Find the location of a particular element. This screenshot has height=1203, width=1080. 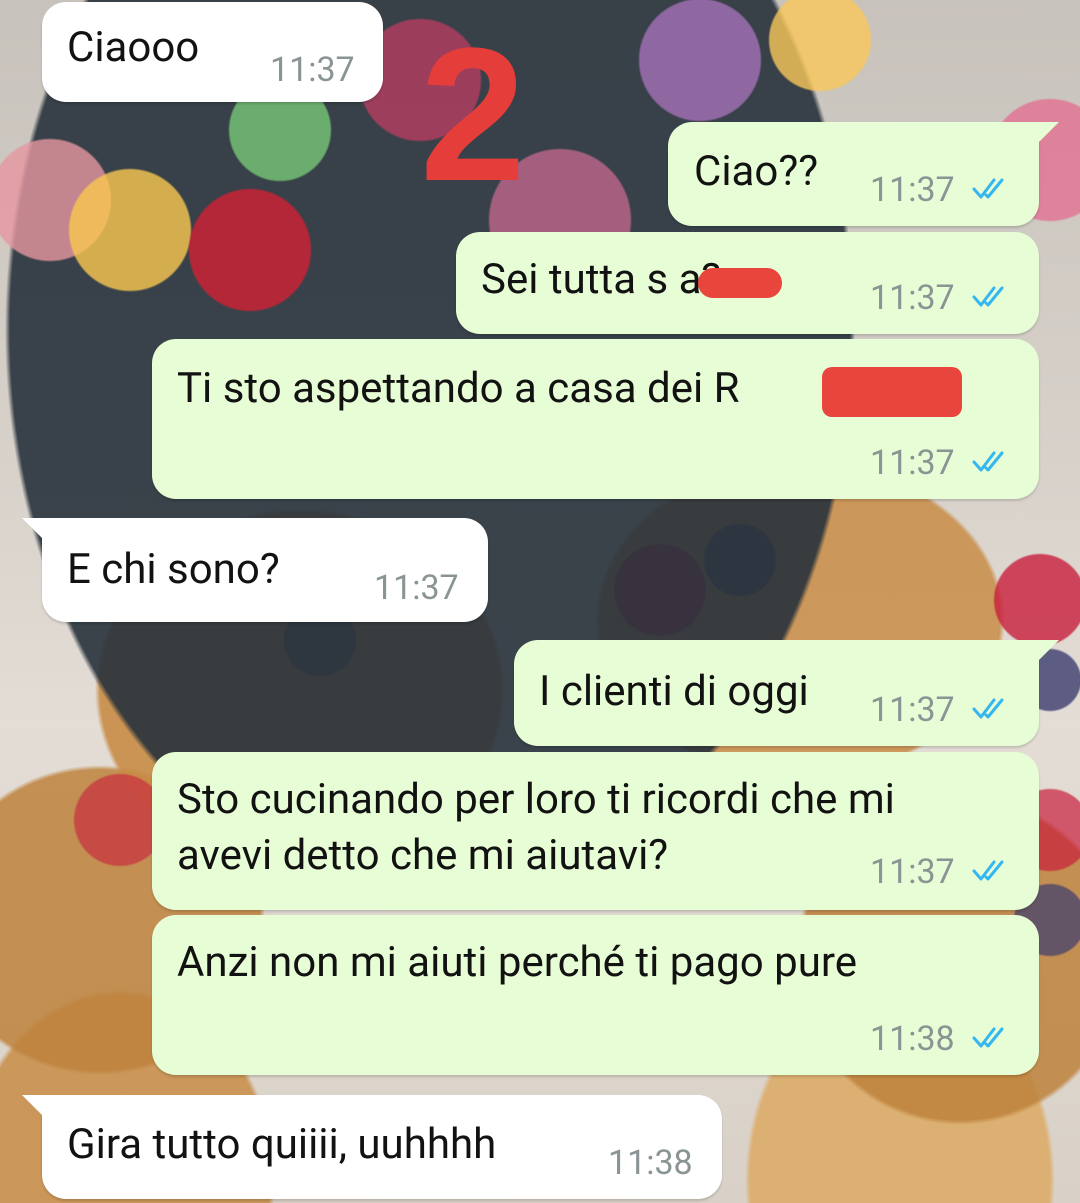

message-text: I clienti di oggi is located at coordinates (674, 691).